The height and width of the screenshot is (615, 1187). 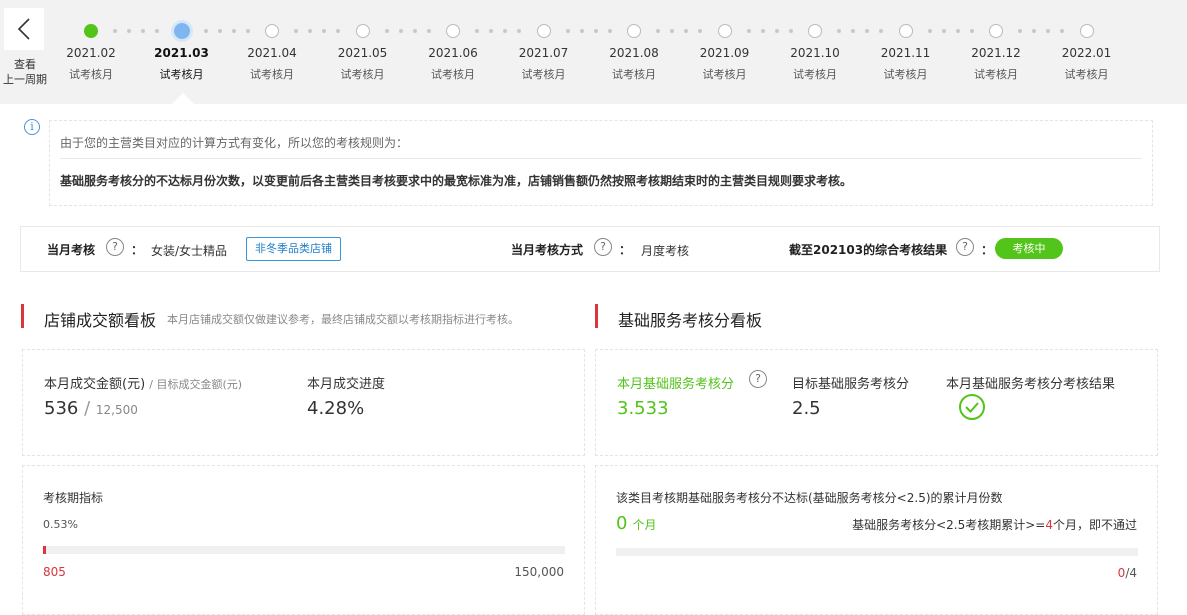 What do you see at coordinates (363, 53) in the screenshot?
I see `timeline-month-label: 2021.05` at bounding box center [363, 53].